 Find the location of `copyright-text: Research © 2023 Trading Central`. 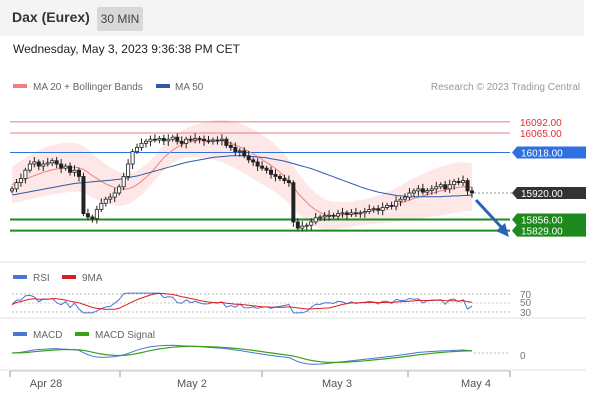

copyright-text: Research © 2023 Trading Central is located at coordinates (505, 87).